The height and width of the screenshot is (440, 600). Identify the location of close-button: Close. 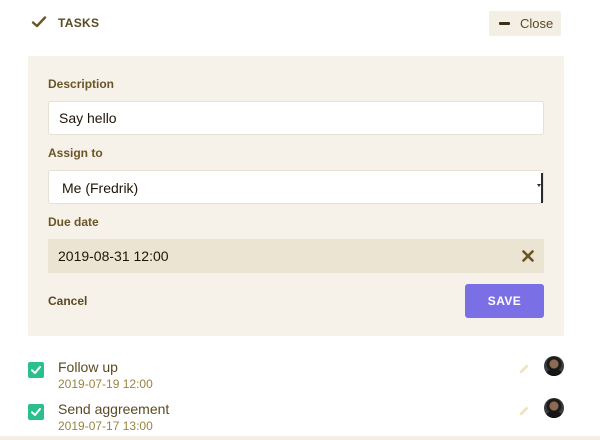
(525, 23).